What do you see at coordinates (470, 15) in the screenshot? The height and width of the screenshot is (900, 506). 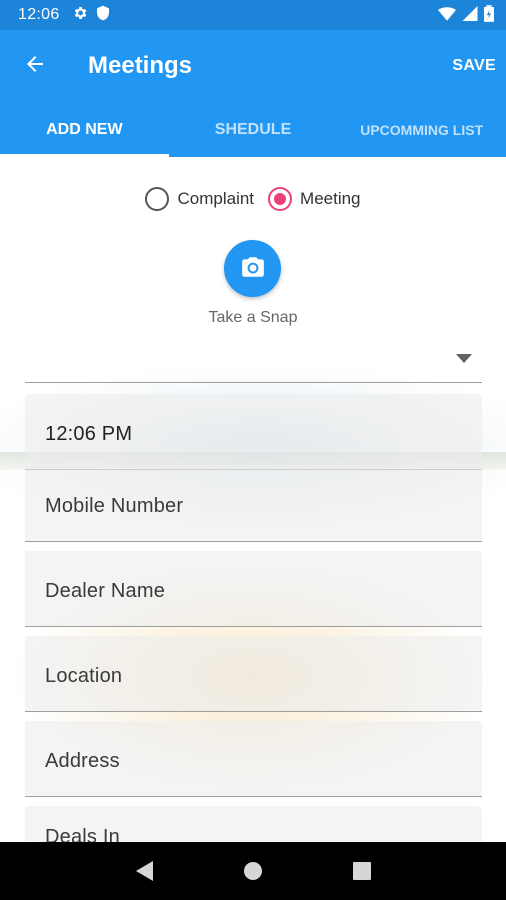 I see `signal-icon` at bounding box center [470, 15].